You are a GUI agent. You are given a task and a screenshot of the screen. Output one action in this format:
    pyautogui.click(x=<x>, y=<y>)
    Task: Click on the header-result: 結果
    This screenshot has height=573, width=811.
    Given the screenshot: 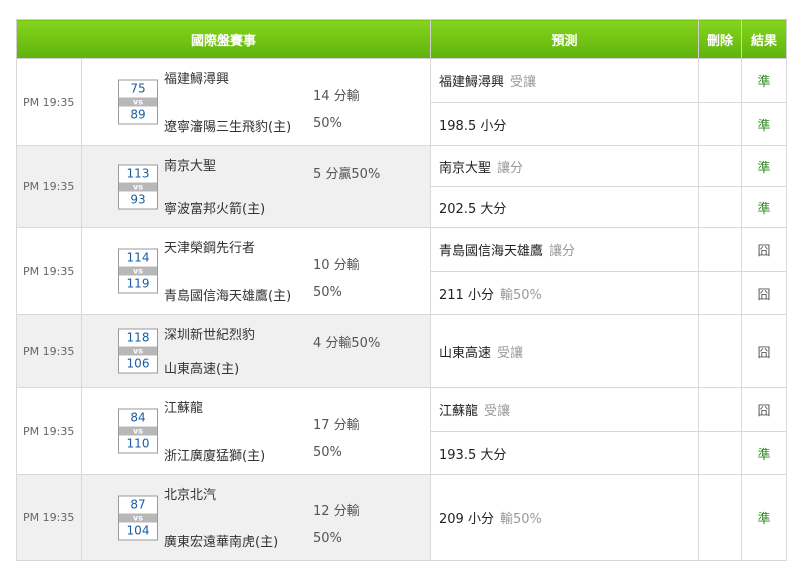 What is the action you would take?
    pyautogui.click(x=764, y=39)
    